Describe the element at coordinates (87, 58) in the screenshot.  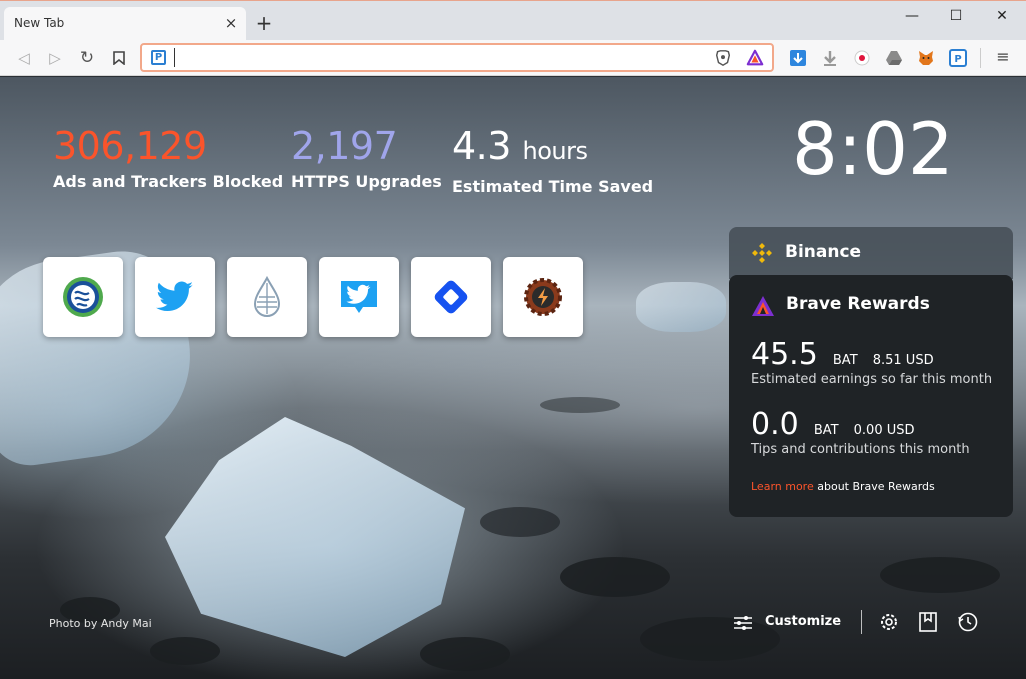
I see `reload-button: ↻` at that location.